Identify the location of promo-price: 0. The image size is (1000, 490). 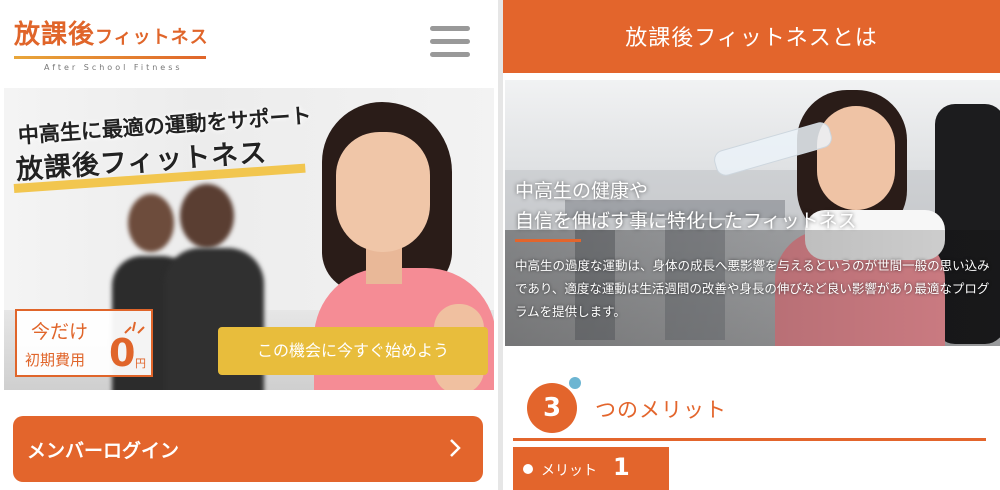
(122, 353).